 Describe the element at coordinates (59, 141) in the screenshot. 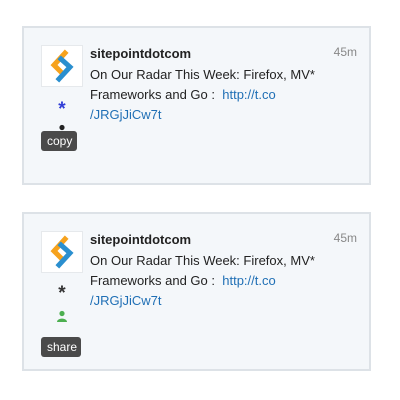

I see `copy-button: copy` at that location.